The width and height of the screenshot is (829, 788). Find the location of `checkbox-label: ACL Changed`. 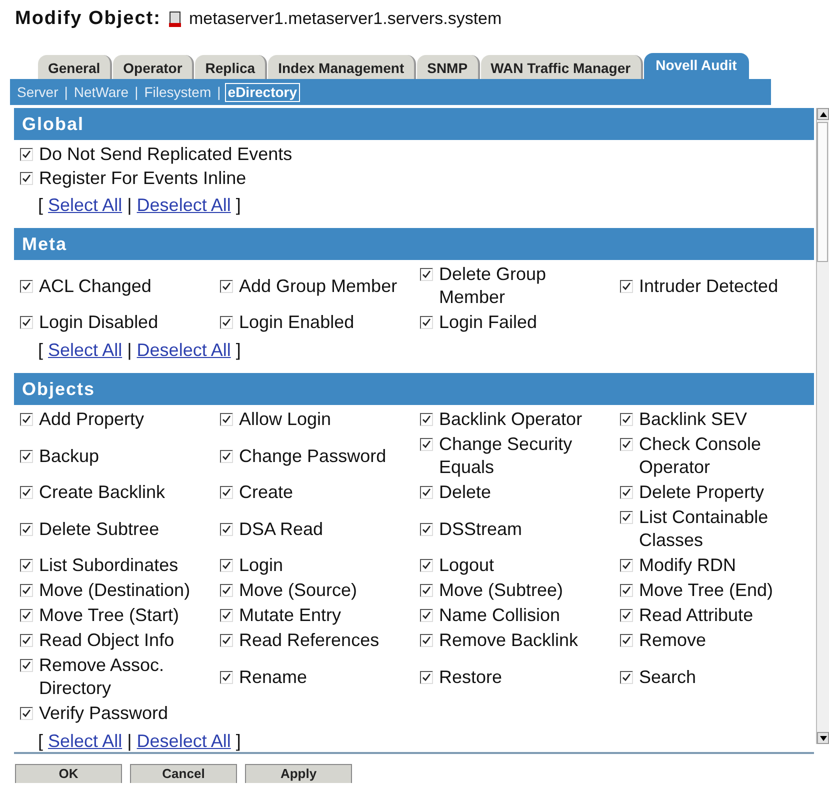

checkbox-label: ACL Changed is located at coordinates (95, 286).